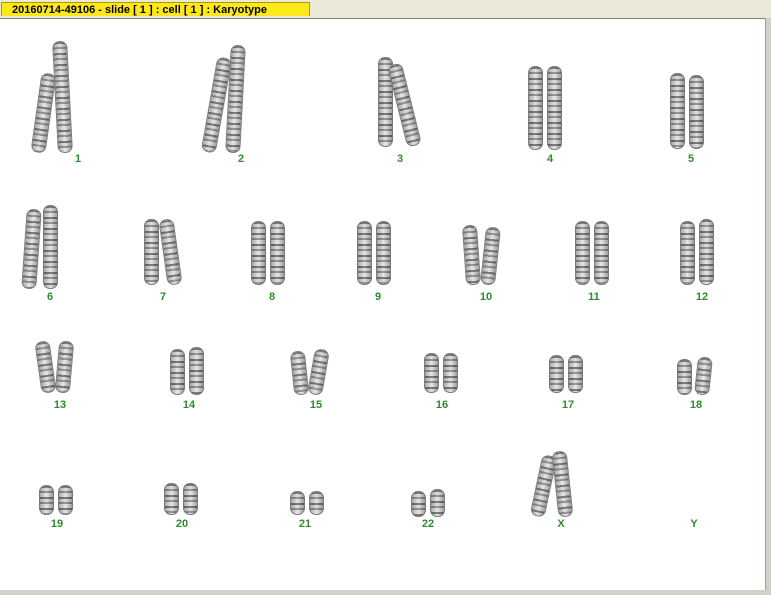 The image size is (771, 595). Describe the element at coordinates (45, 367) in the screenshot. I see `chromosome-13a` at that location.